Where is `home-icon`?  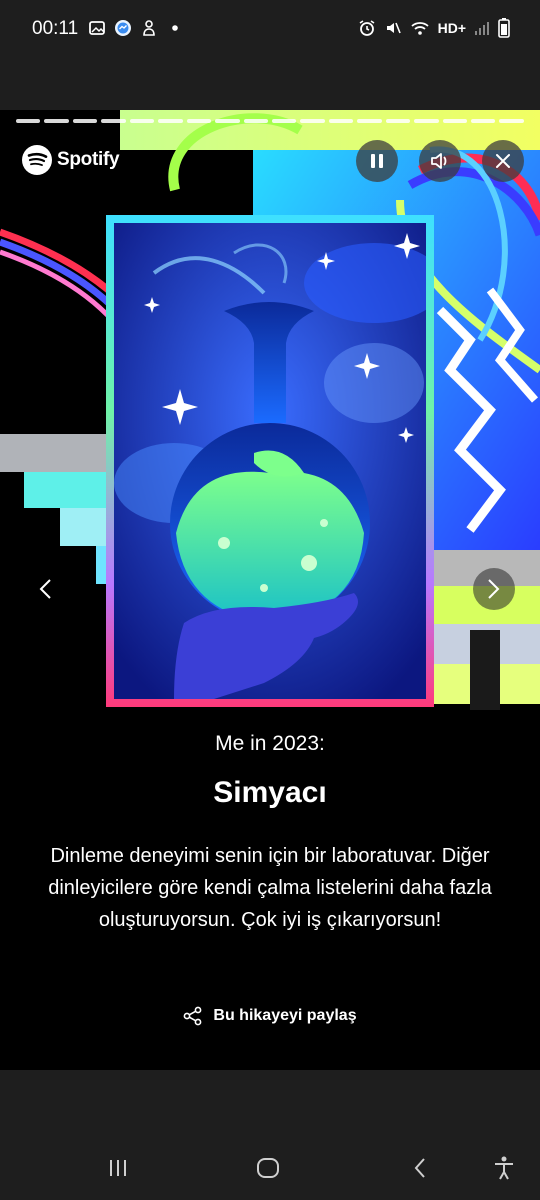
home-icon is located at coordinates (268, 1168).